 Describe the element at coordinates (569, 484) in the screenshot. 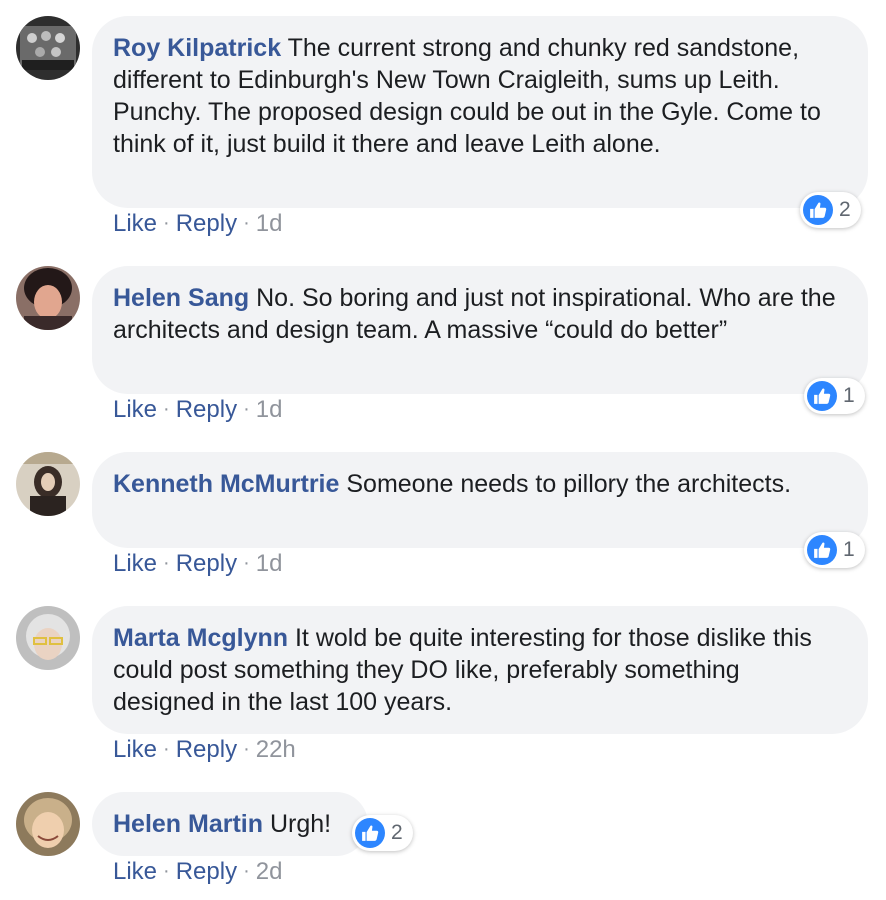

I see `comment-text: Someone needs to pillory the architects.` at that location.